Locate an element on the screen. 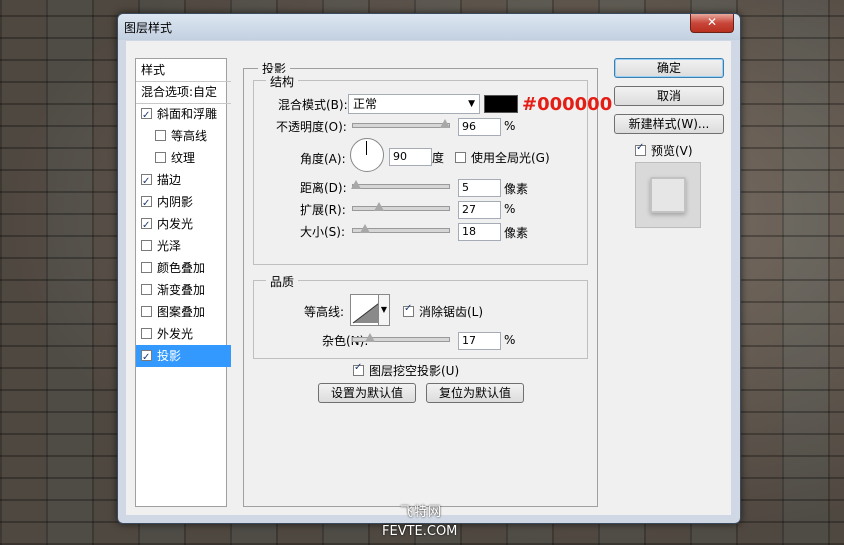 The height and width of the screenshot is (545, 844). structure-title: 结构 is located at coordinates (282, 81).